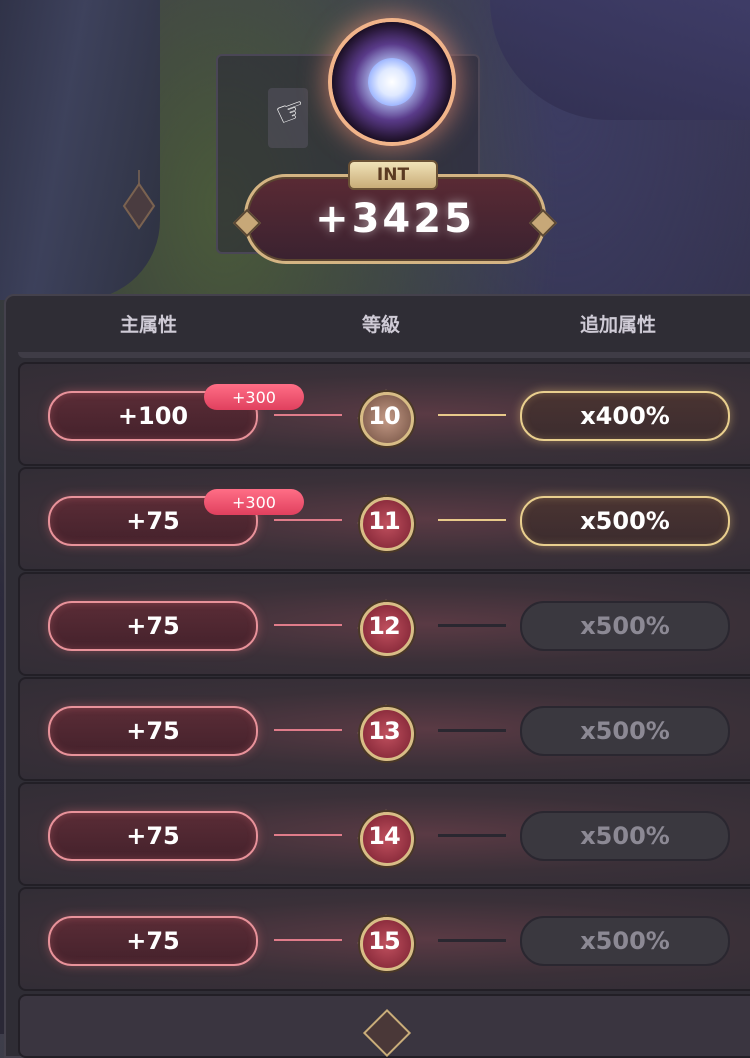  What do you see at coordinates (139, 200) in the screenshot?
I see `hanging-ornament-icon` at bounding box center [139, 200].